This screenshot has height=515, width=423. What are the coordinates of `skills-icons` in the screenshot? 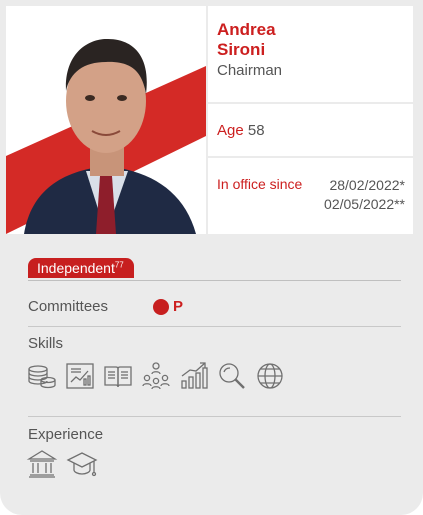 It's located at (156, 376).